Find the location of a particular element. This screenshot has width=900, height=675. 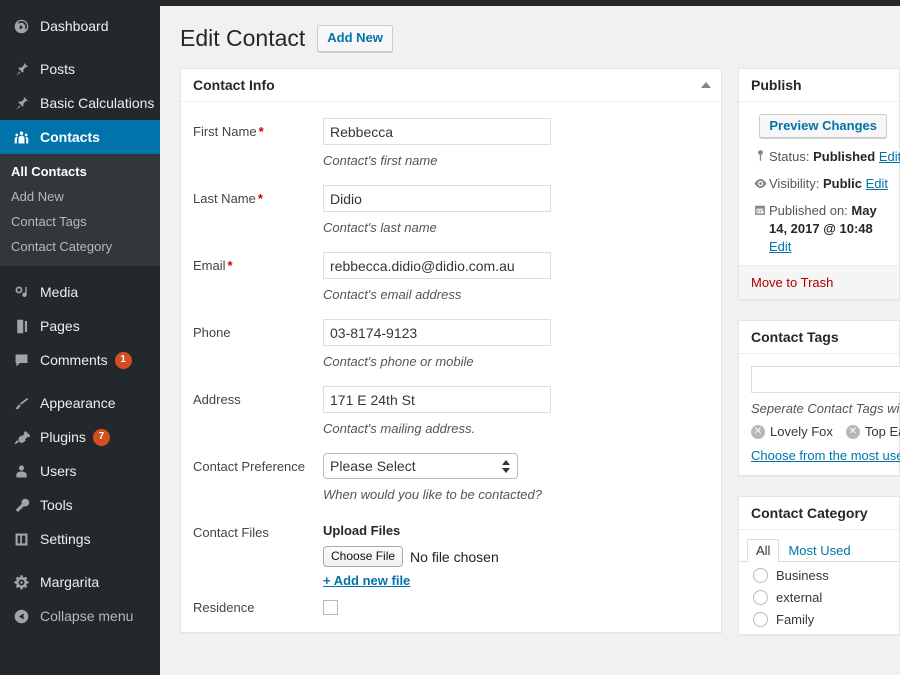

tab-most-used: Most Used is located at coordinates (819, 550).